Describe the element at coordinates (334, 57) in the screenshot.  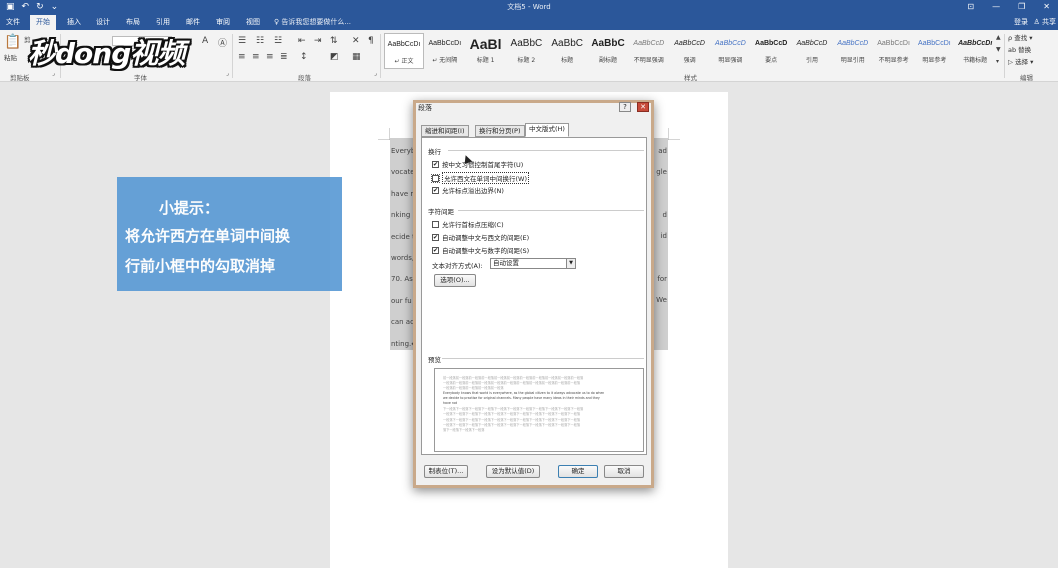
I see `shading-icon: ◩` at that location.